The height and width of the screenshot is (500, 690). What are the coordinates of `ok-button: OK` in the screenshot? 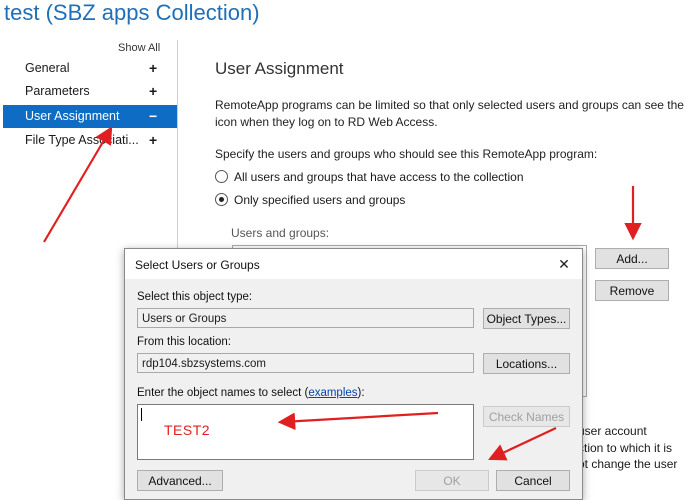 It's located at (452, 480).